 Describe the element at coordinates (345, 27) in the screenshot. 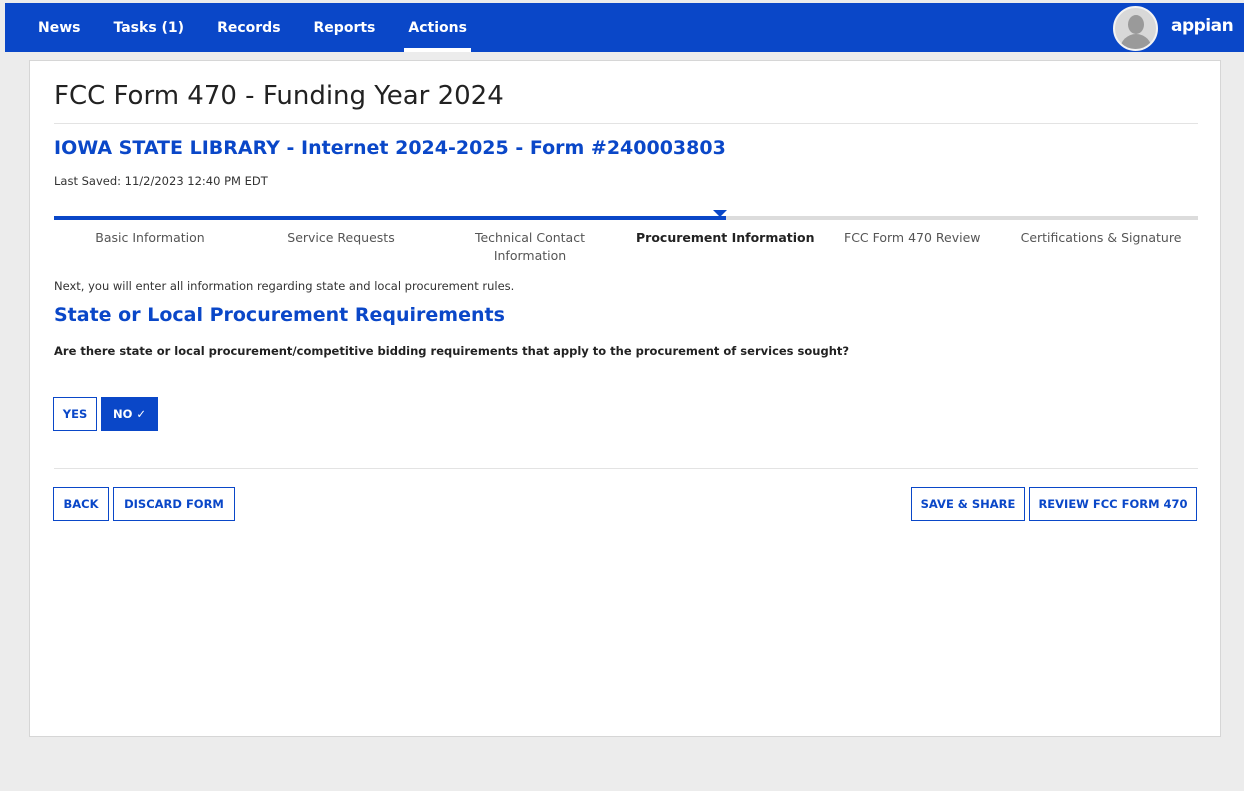

I see `nav-item-reports: Reports` at that location.